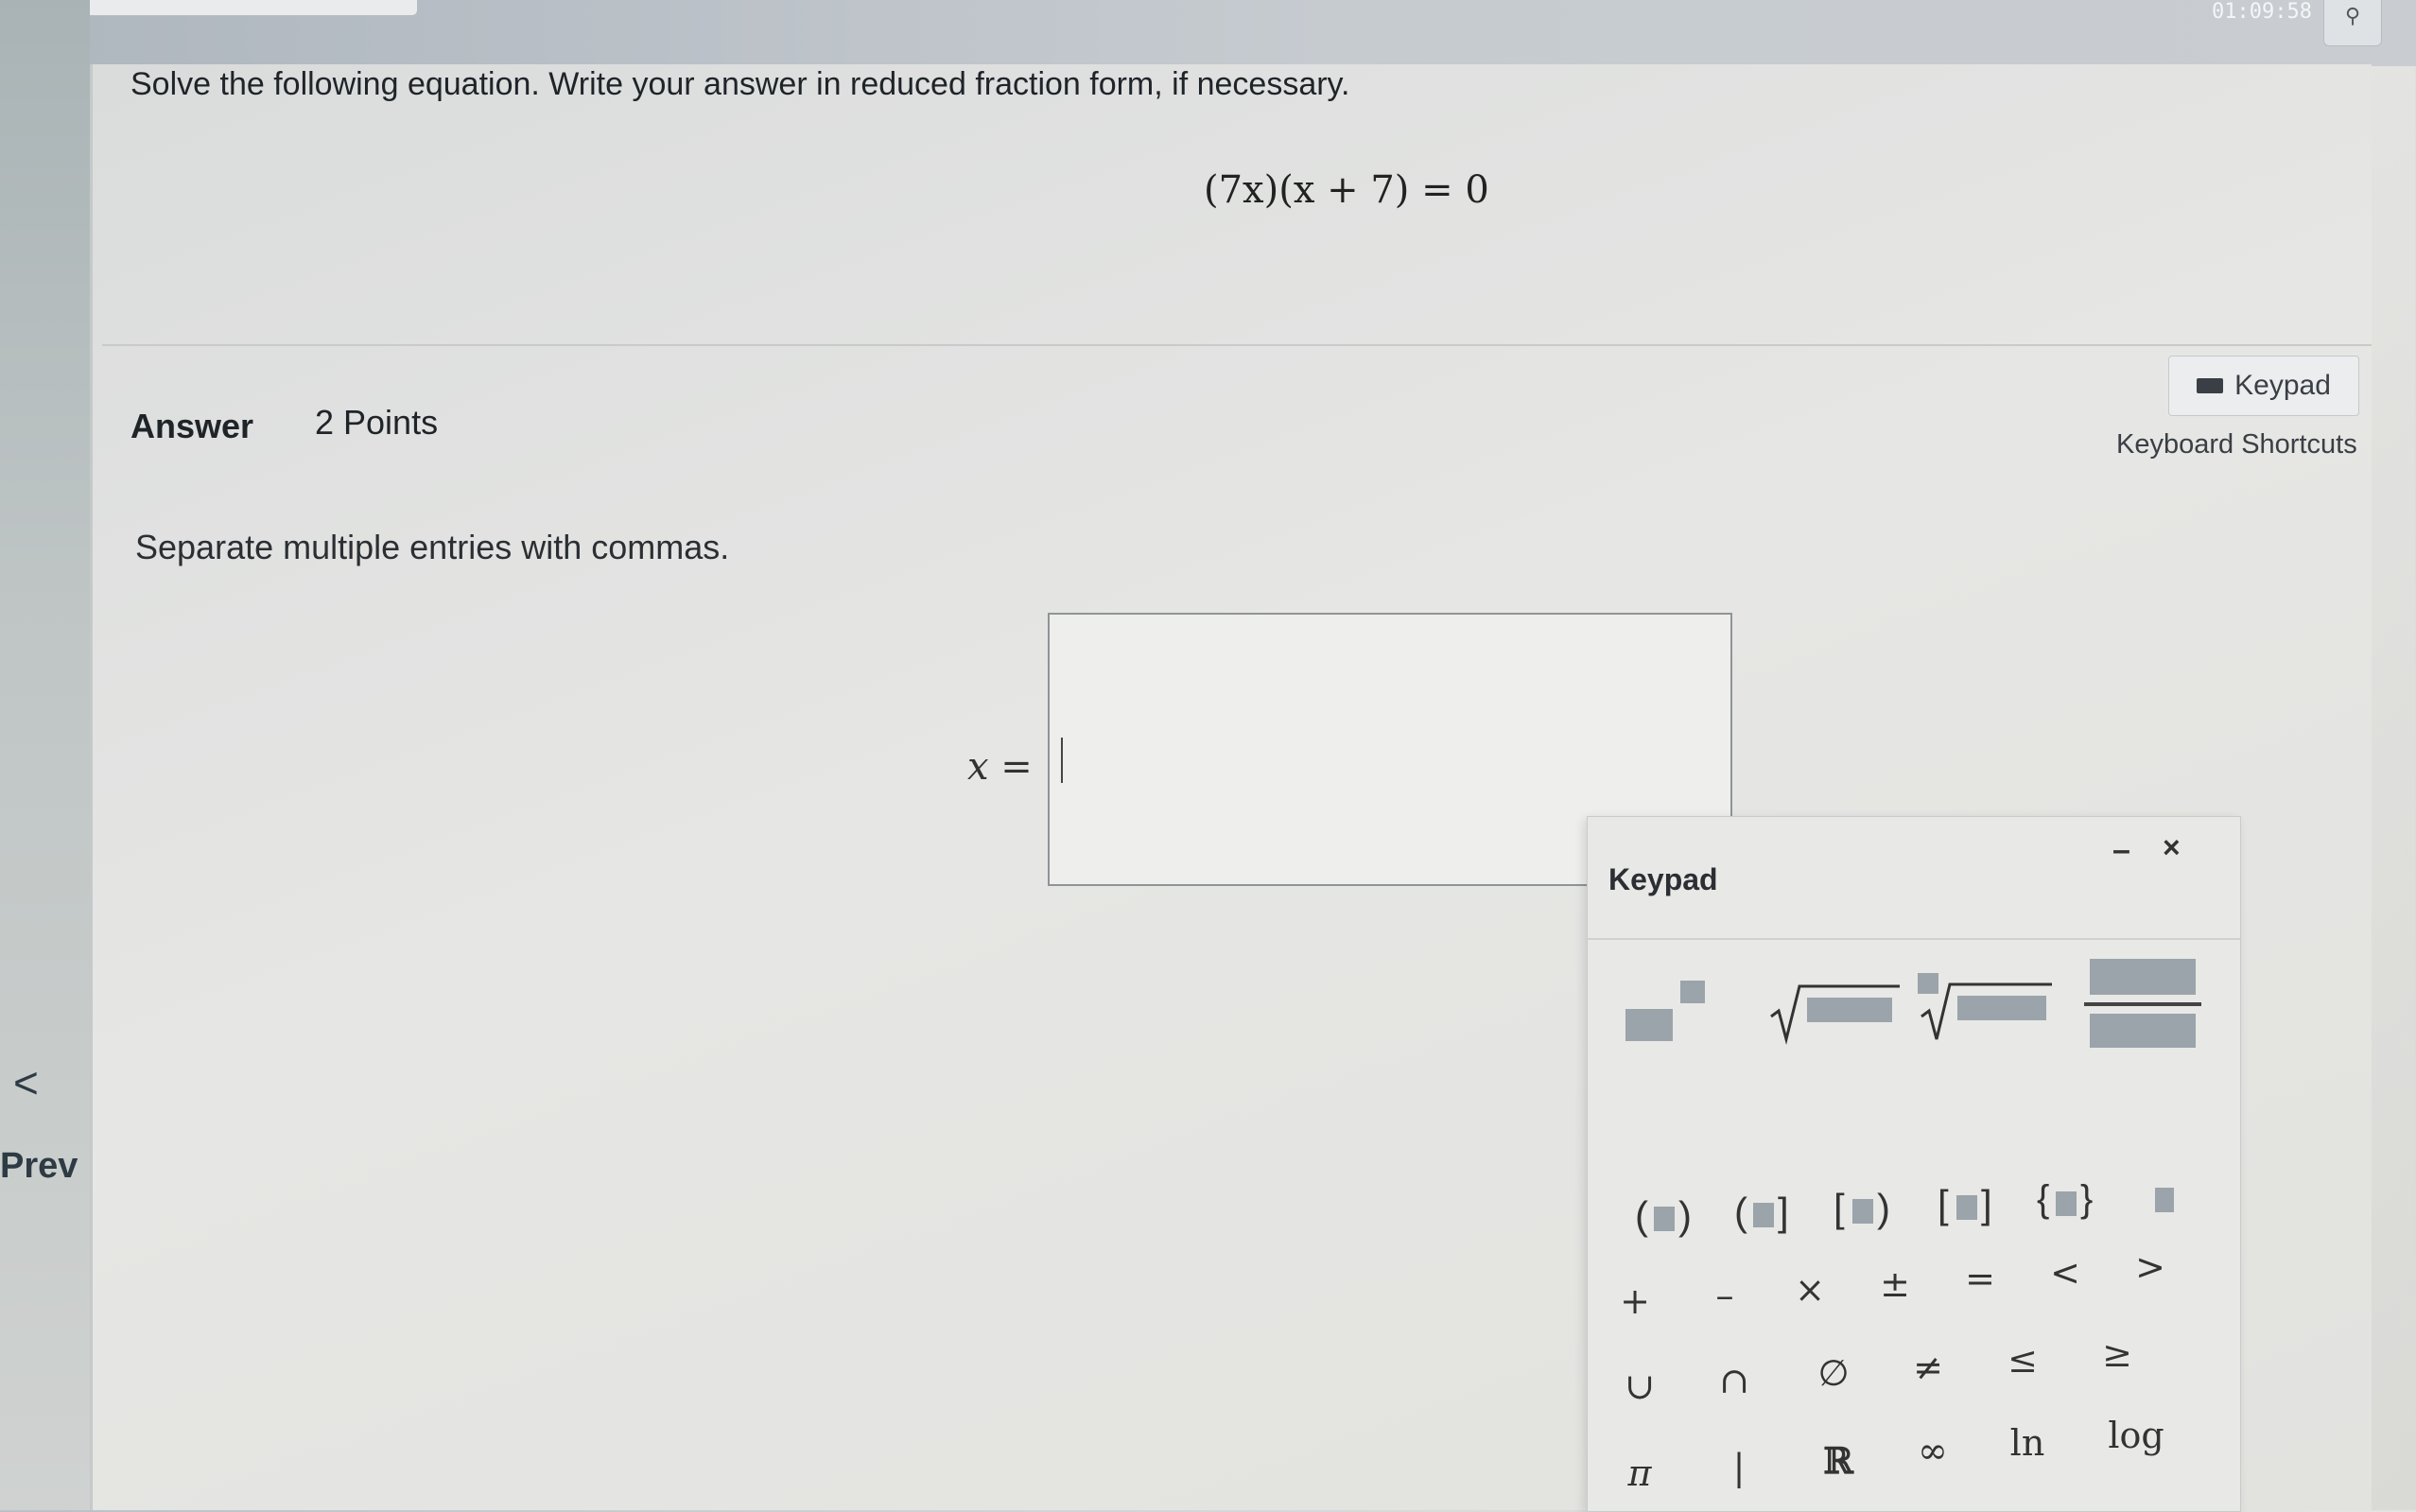 This screenshot has width=2416, height=1512. What do you see at coordinates (1346, 190) in the screenshot?
I see `question-equation: (7x)(x + 7) = 0` at bounding box center [1346, 190].